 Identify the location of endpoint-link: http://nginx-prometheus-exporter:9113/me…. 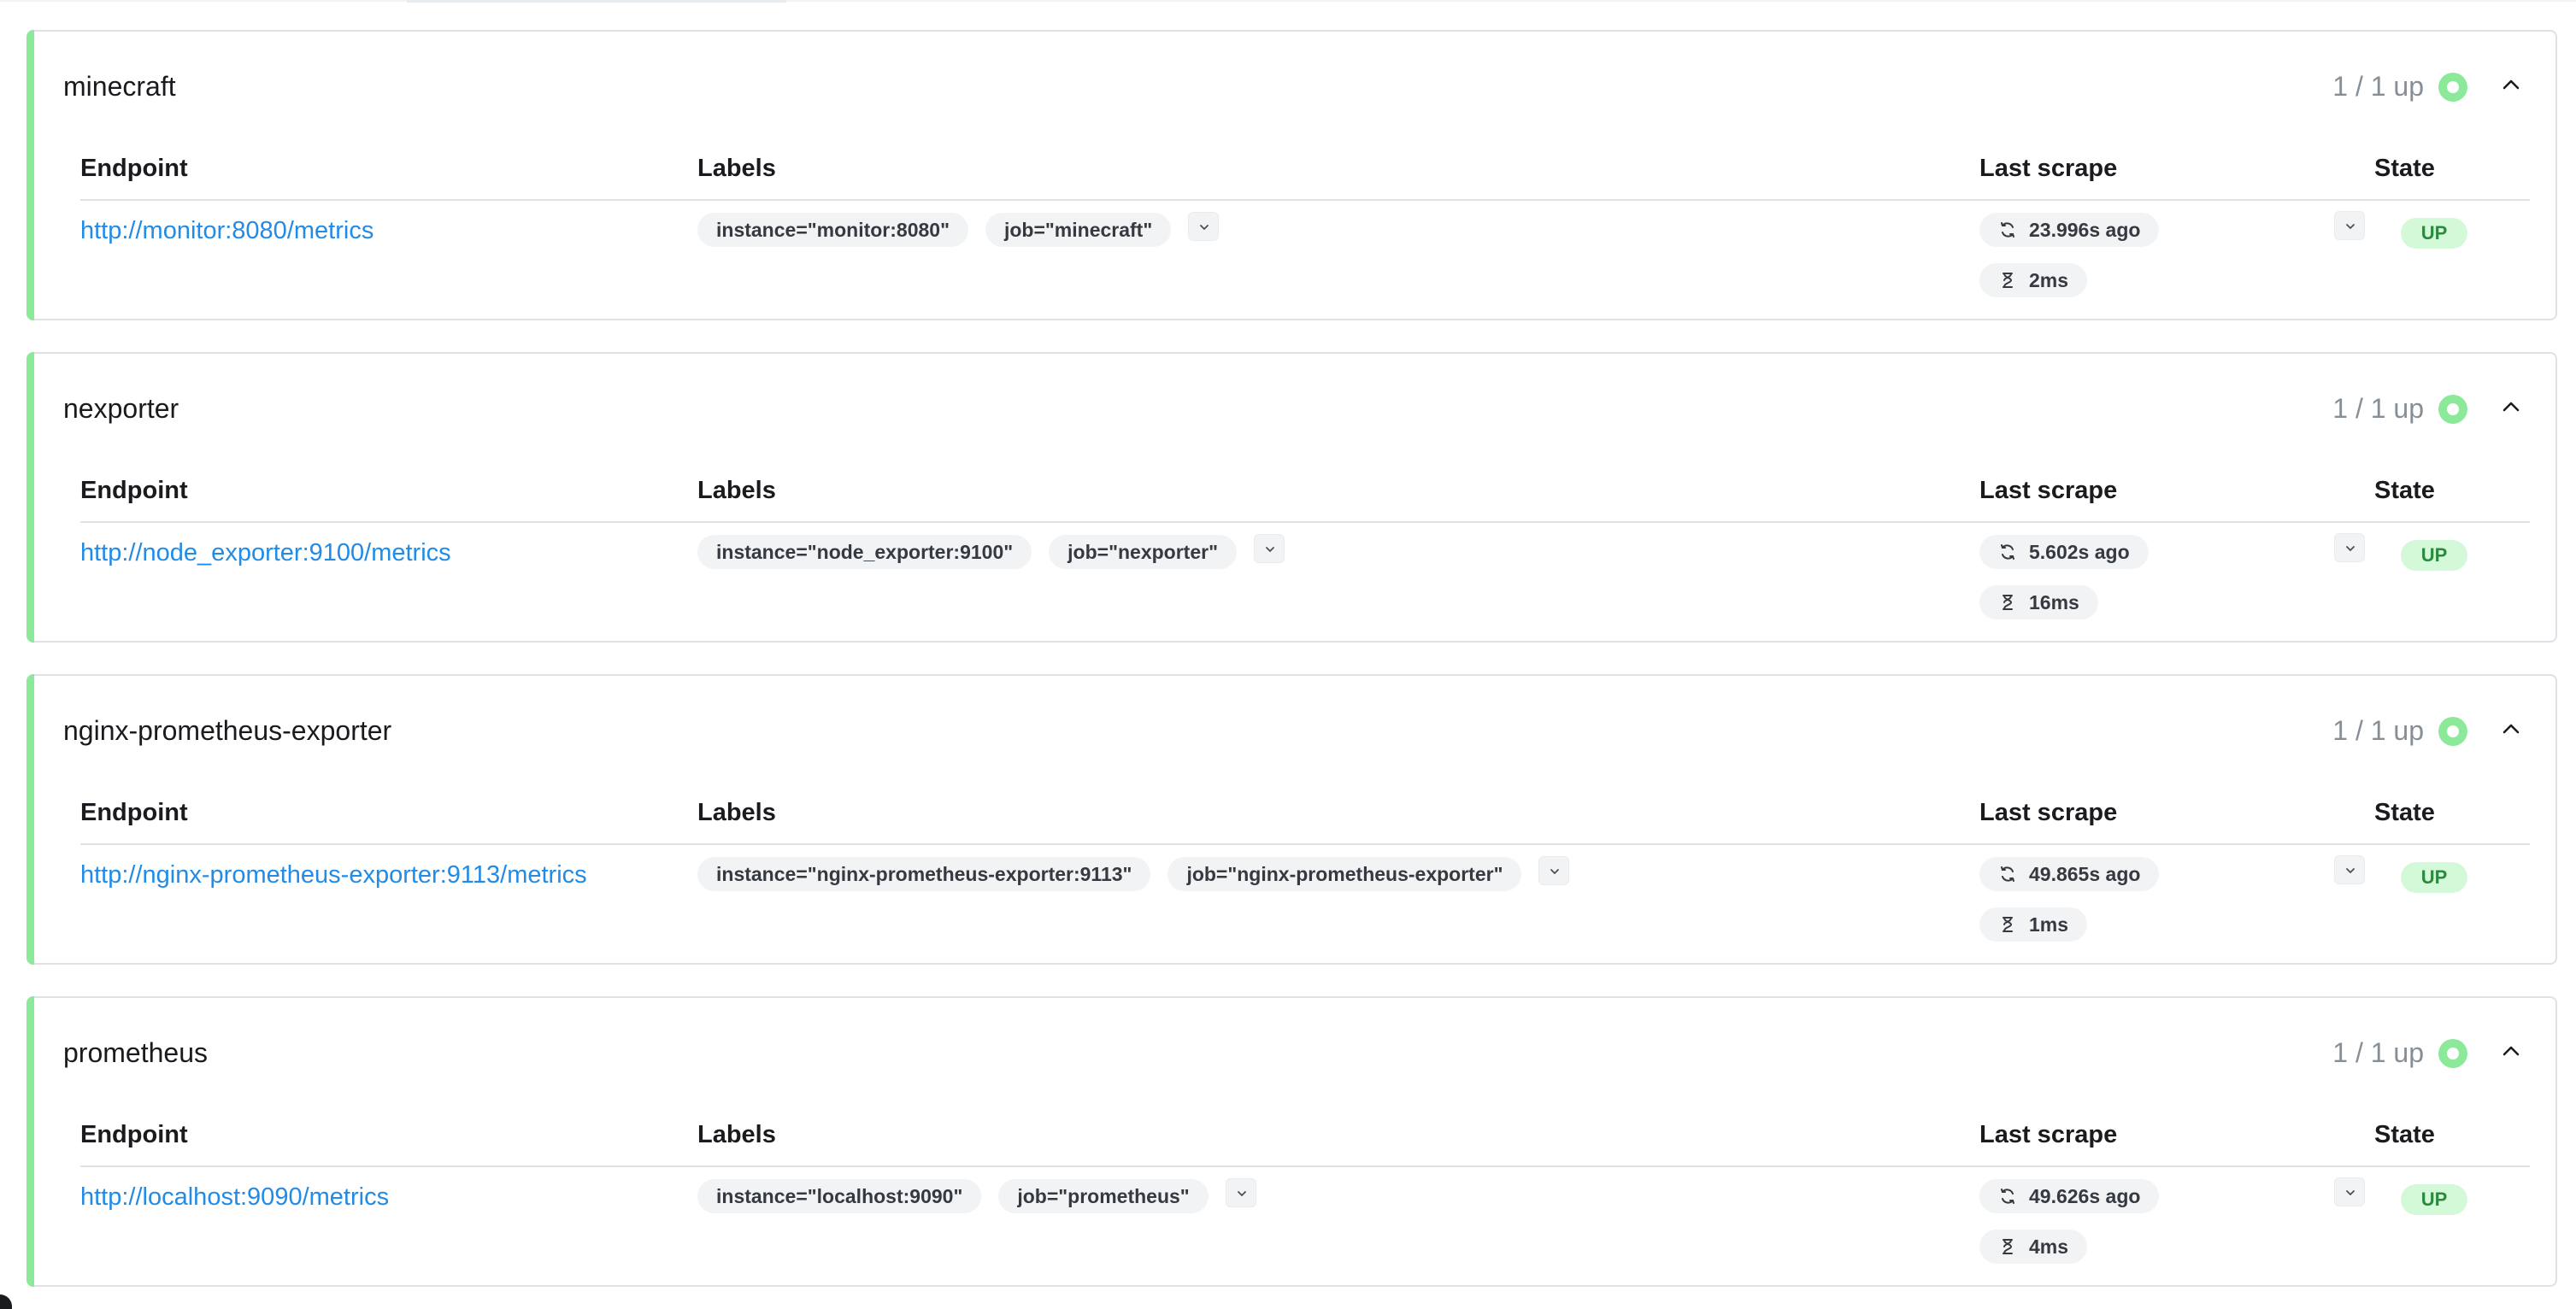
(333, 875).